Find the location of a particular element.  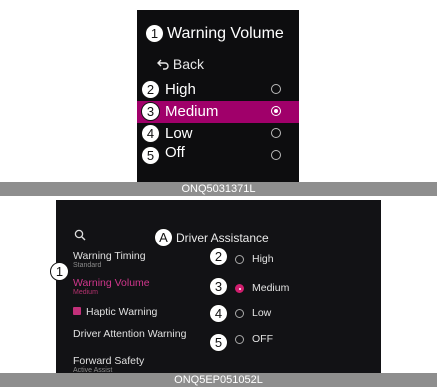

menu-item-driver-attention-warning: Driver Attention Warning is located at coordinates (129, 334).